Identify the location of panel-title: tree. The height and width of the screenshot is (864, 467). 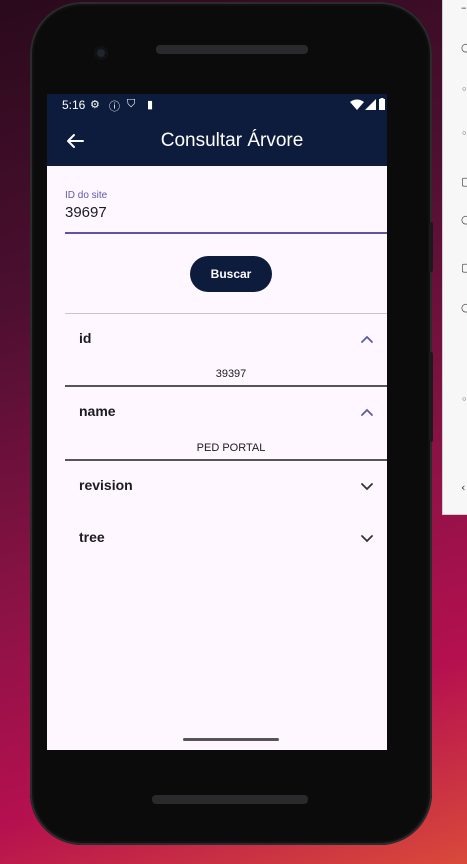
(92, 537).